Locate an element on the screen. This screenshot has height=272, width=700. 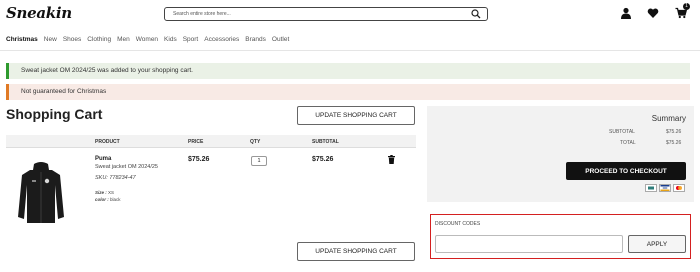
total-label: TOTAL is located at coordinates (628, 143).